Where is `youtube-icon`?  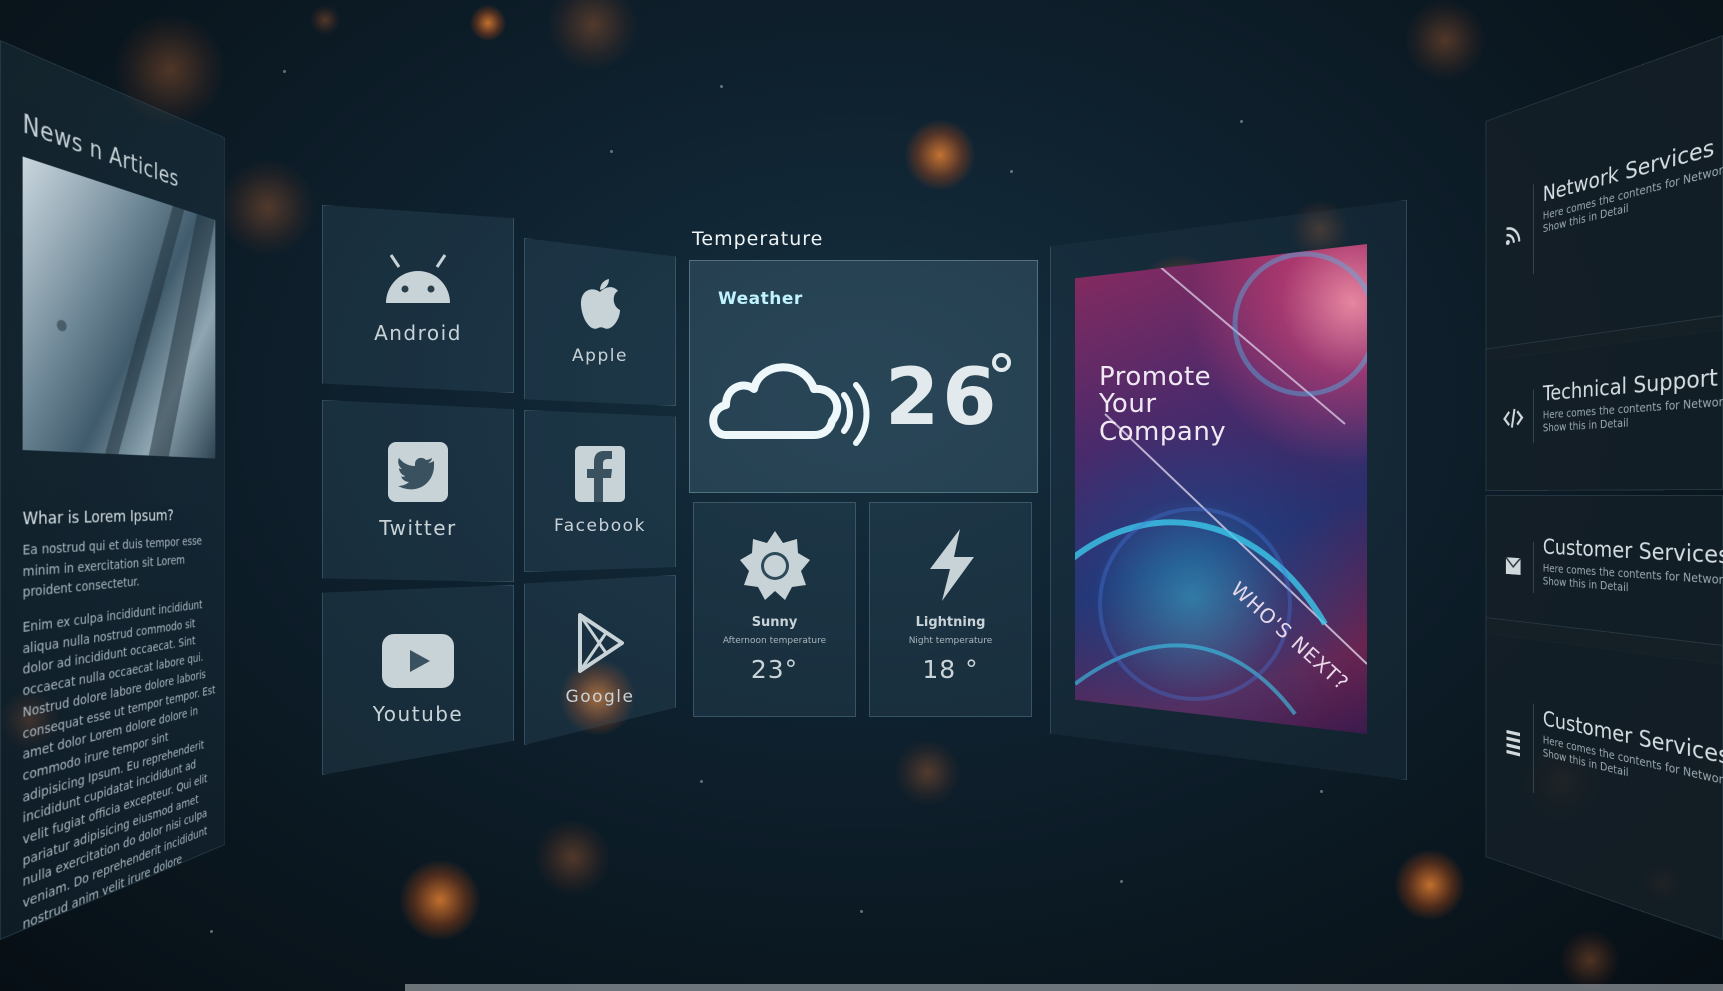 youtube-icon is located at coordinates (418, 663).